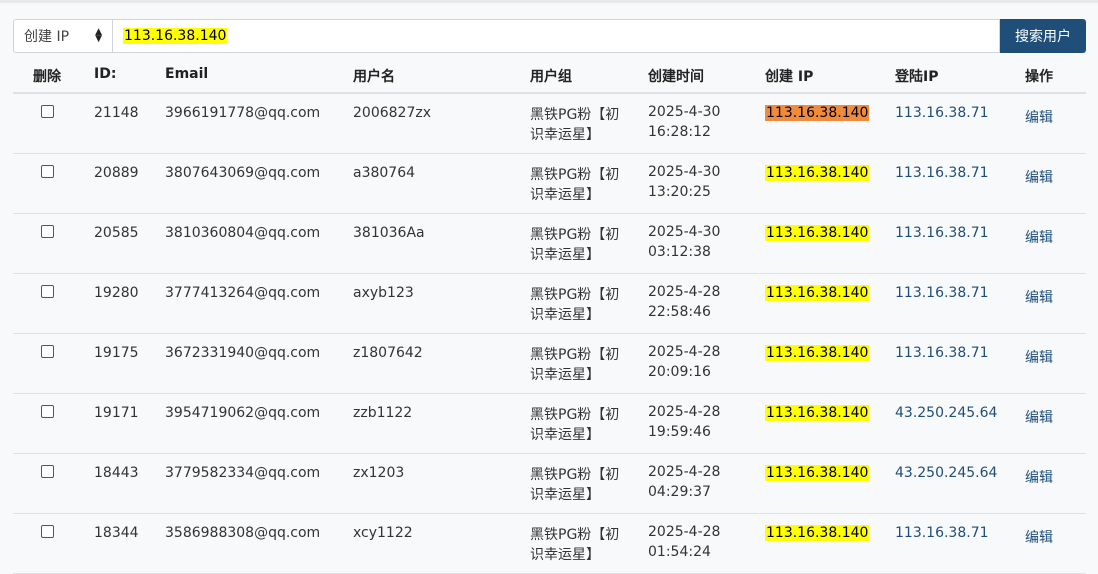 The image size is (1098, 574). I want to click on col-group: 用户组, so click(551, 76).